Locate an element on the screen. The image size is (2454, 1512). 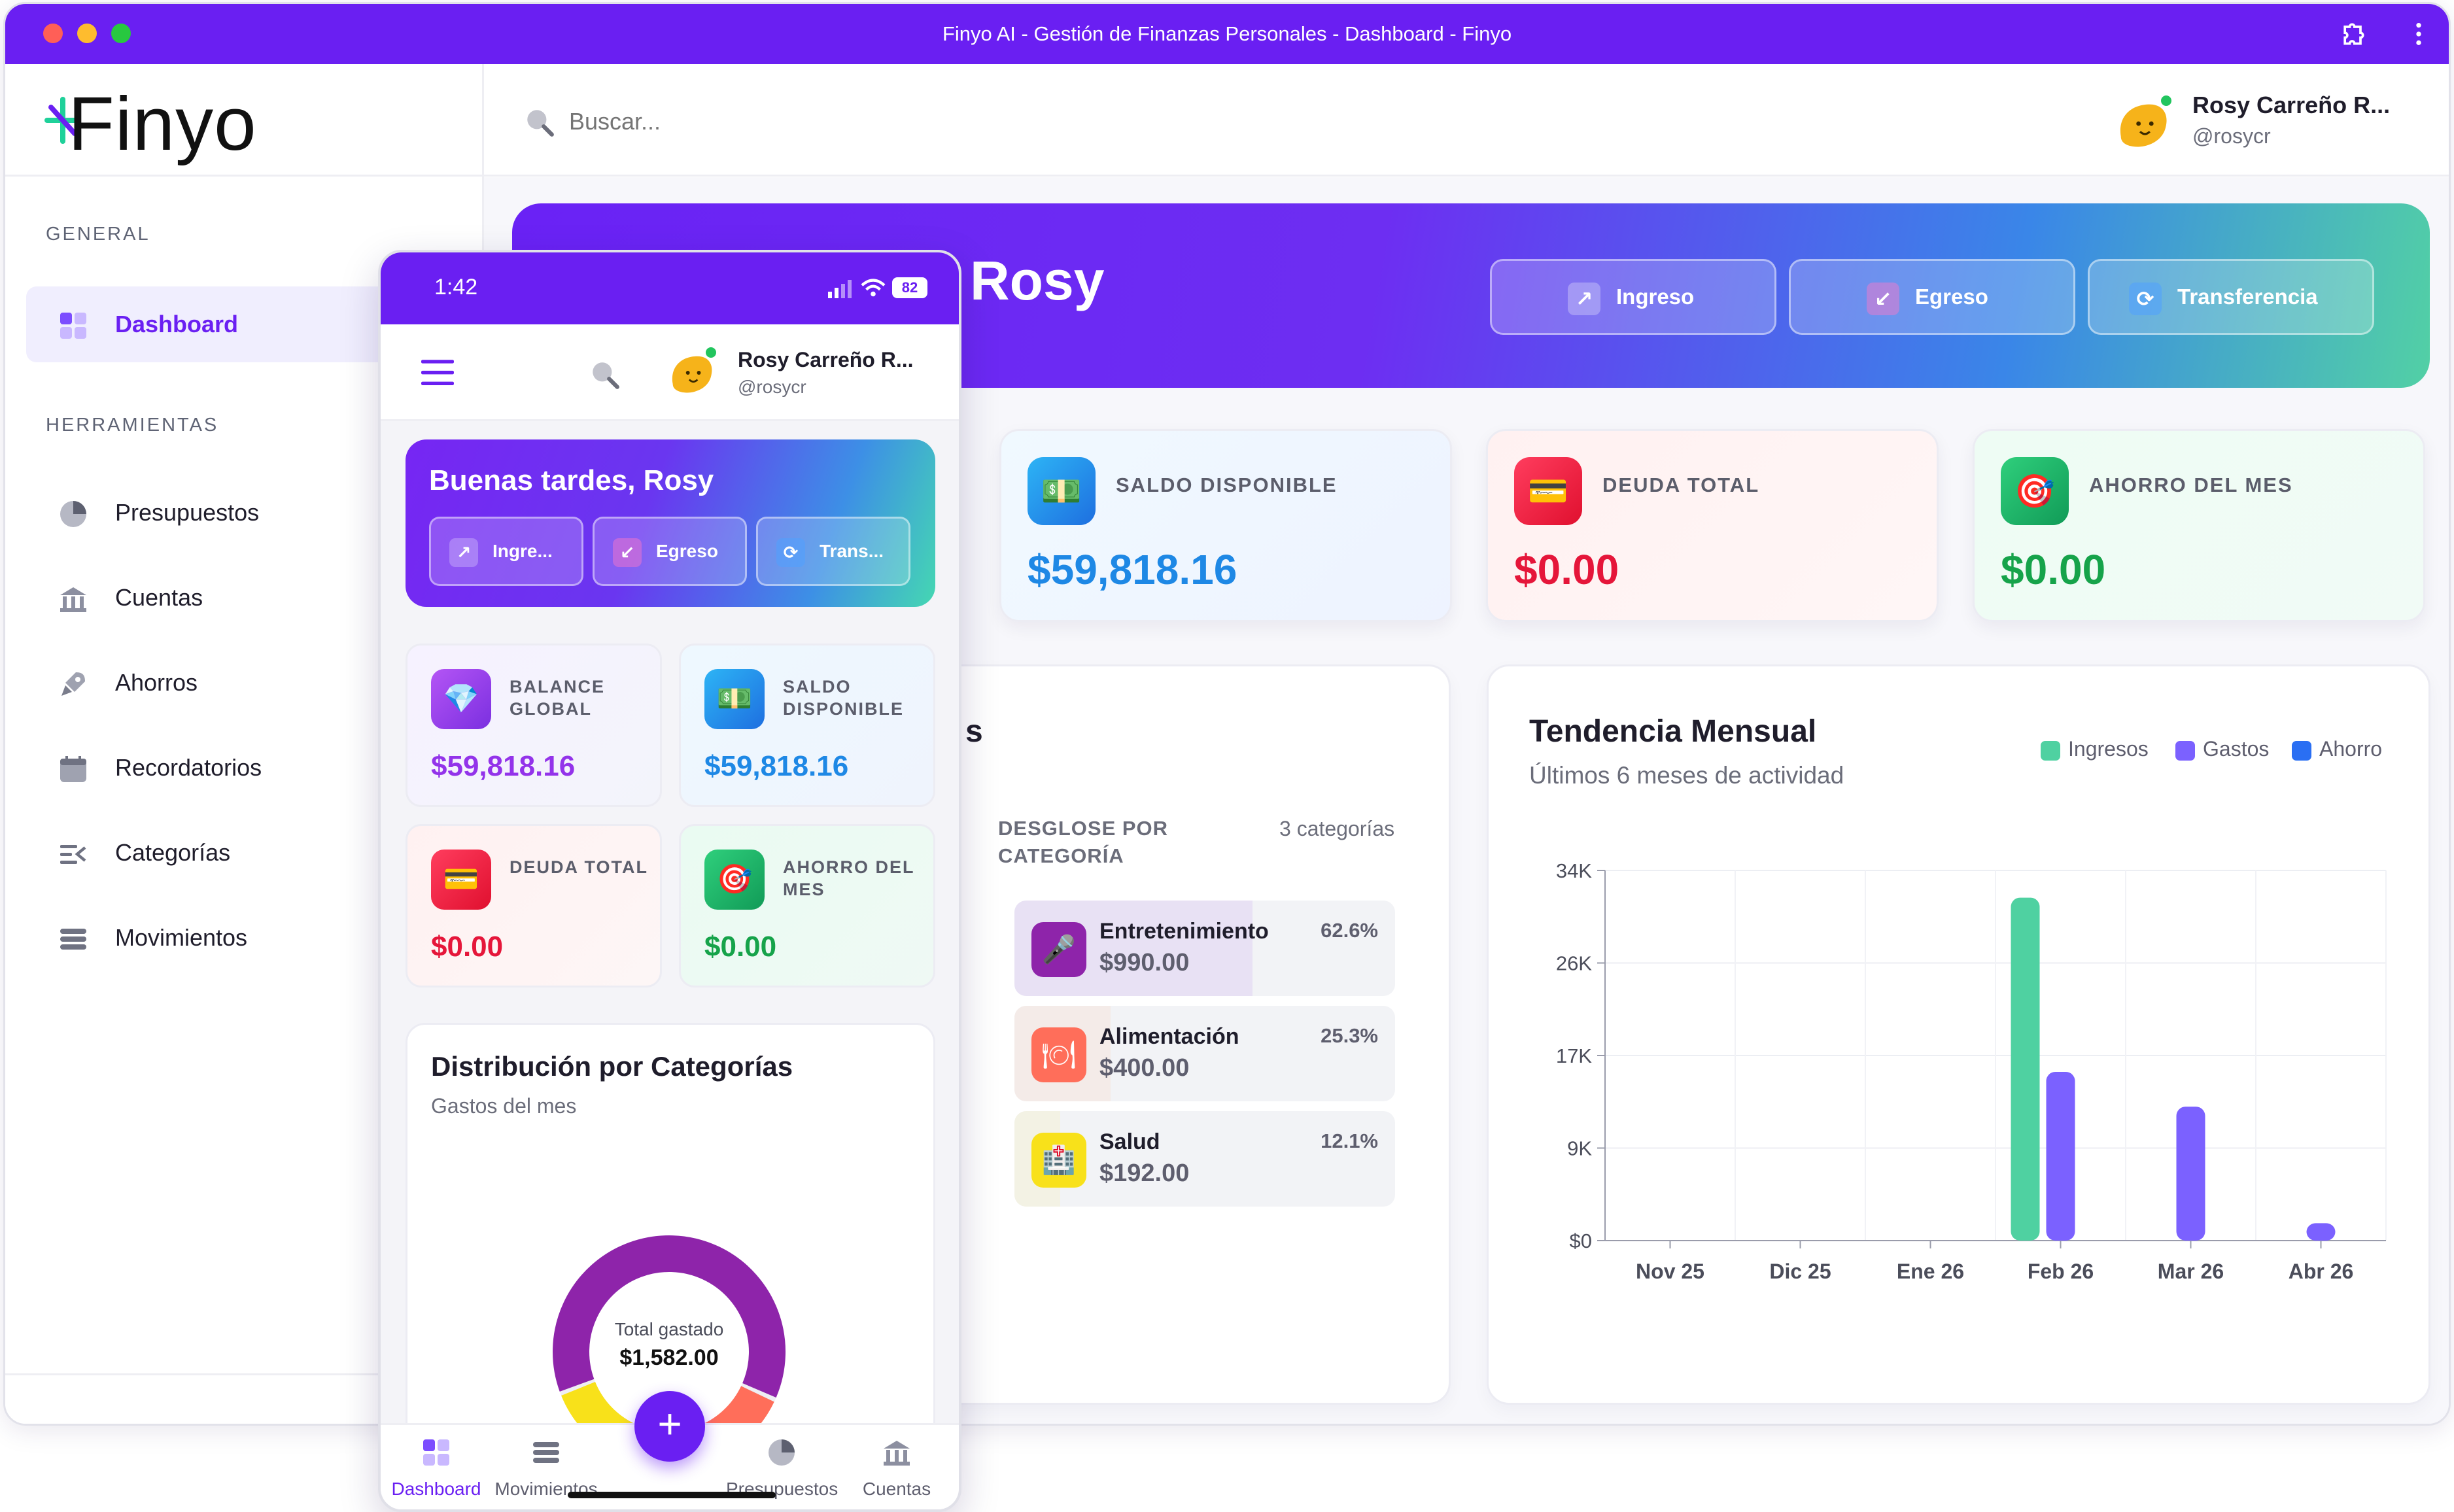
category-row-entretenimiento: 🎤 Entretenimiento $990.00 62.6% is located at coordinates (1204, 948).